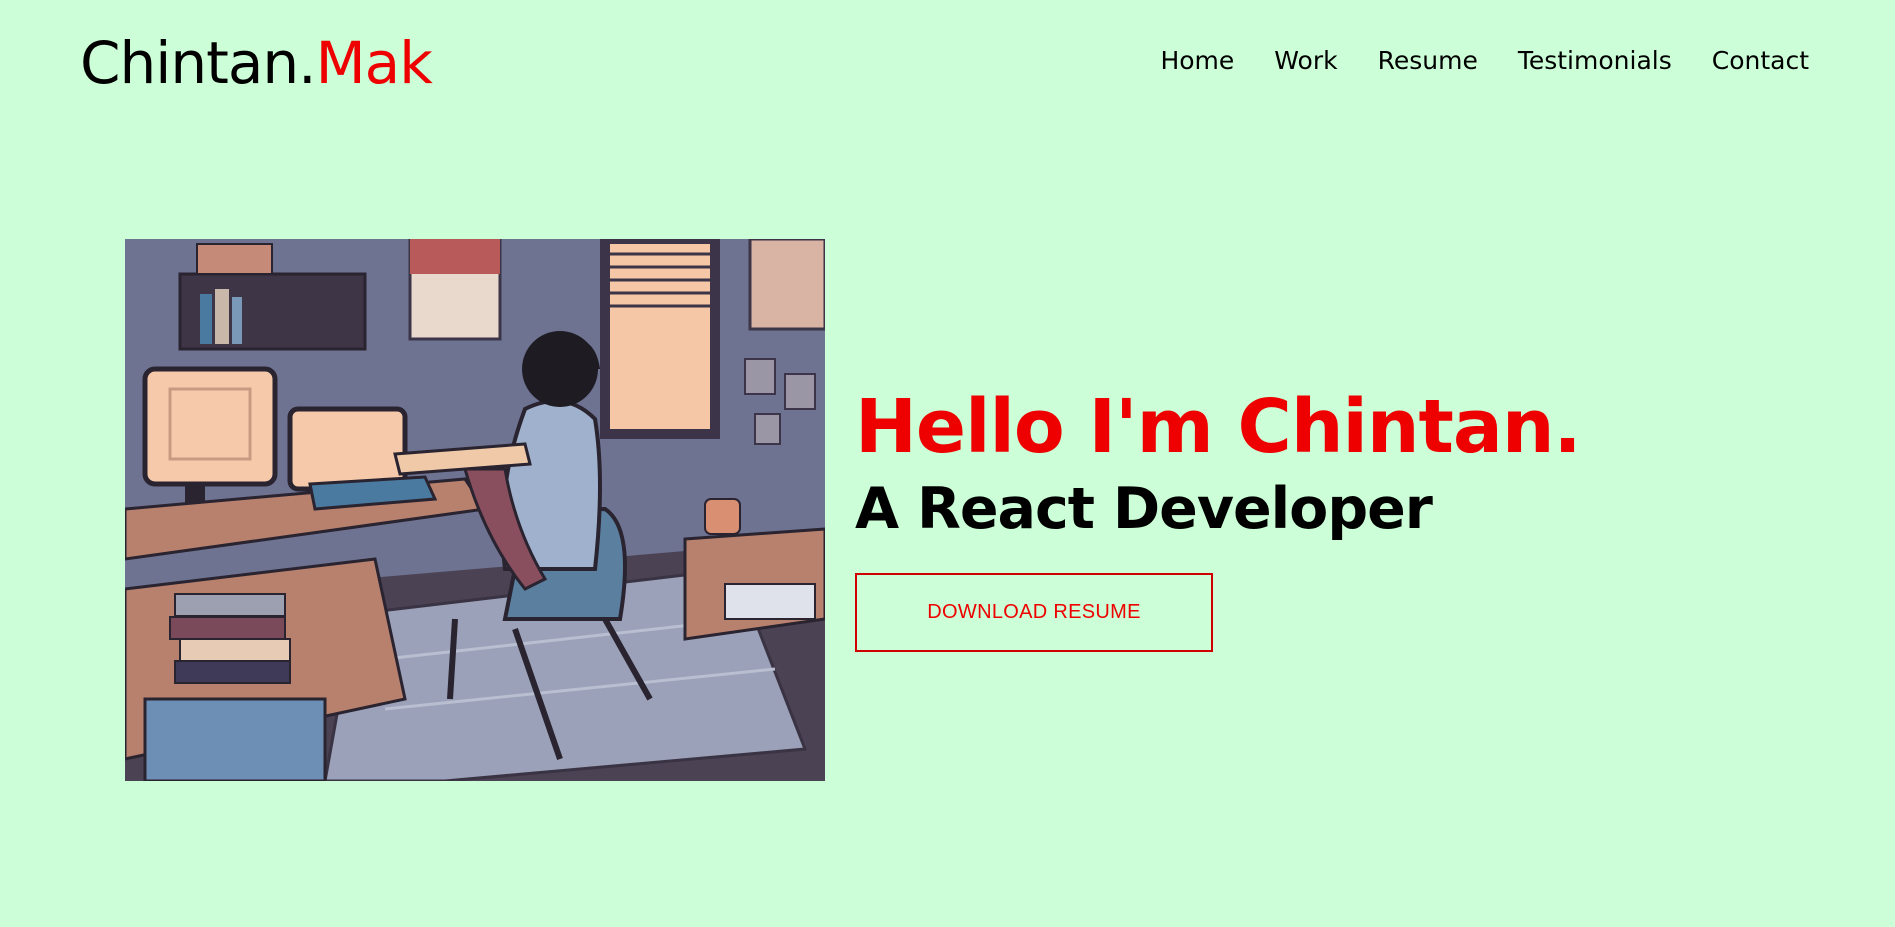  I want to click on hero-text: Hello I'm Chintan. A React Developer, so click(1218, 464).